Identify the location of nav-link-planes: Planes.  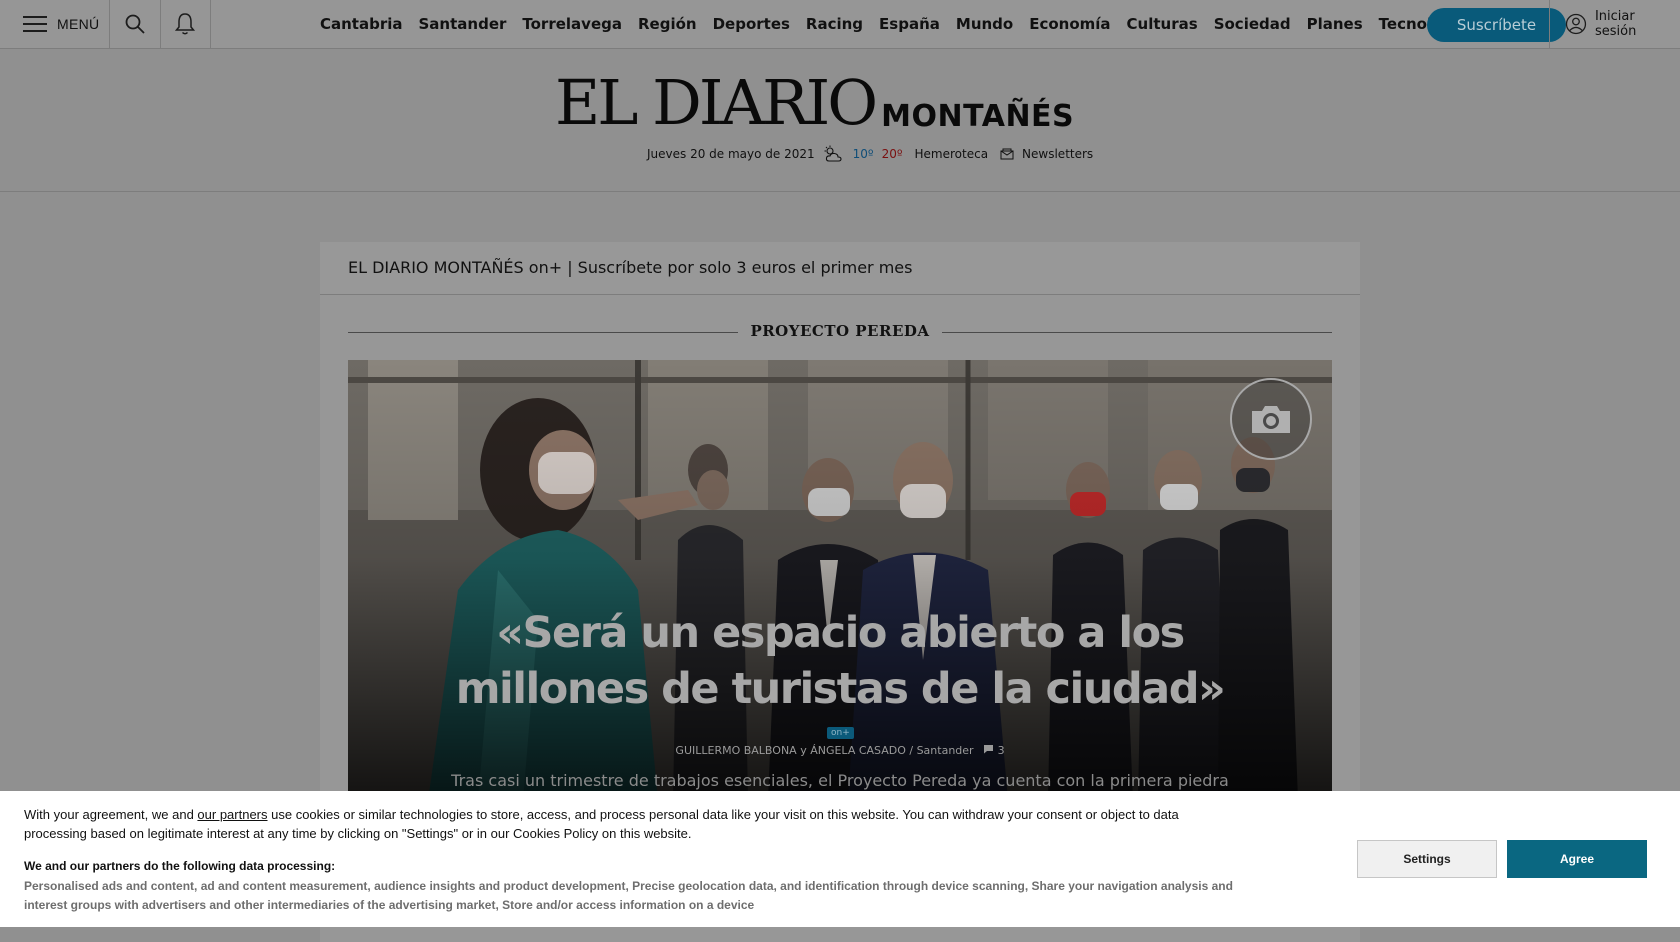
(1335, 24).